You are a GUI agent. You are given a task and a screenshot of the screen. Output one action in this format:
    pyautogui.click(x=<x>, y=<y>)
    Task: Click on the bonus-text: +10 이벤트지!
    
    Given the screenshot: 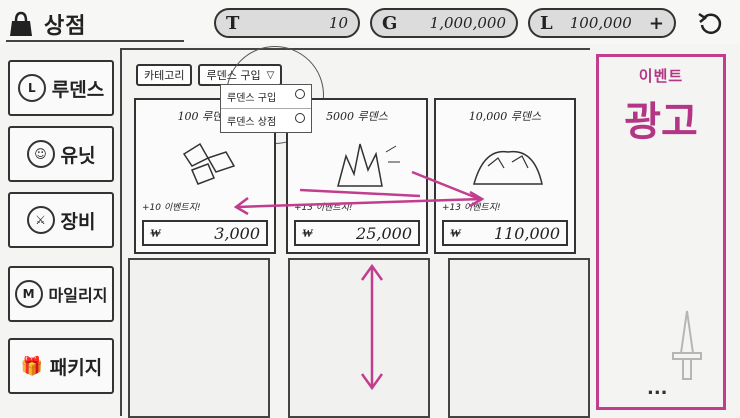 What is the action you would take?
    pyautogui.click(x=171, y=206)
    